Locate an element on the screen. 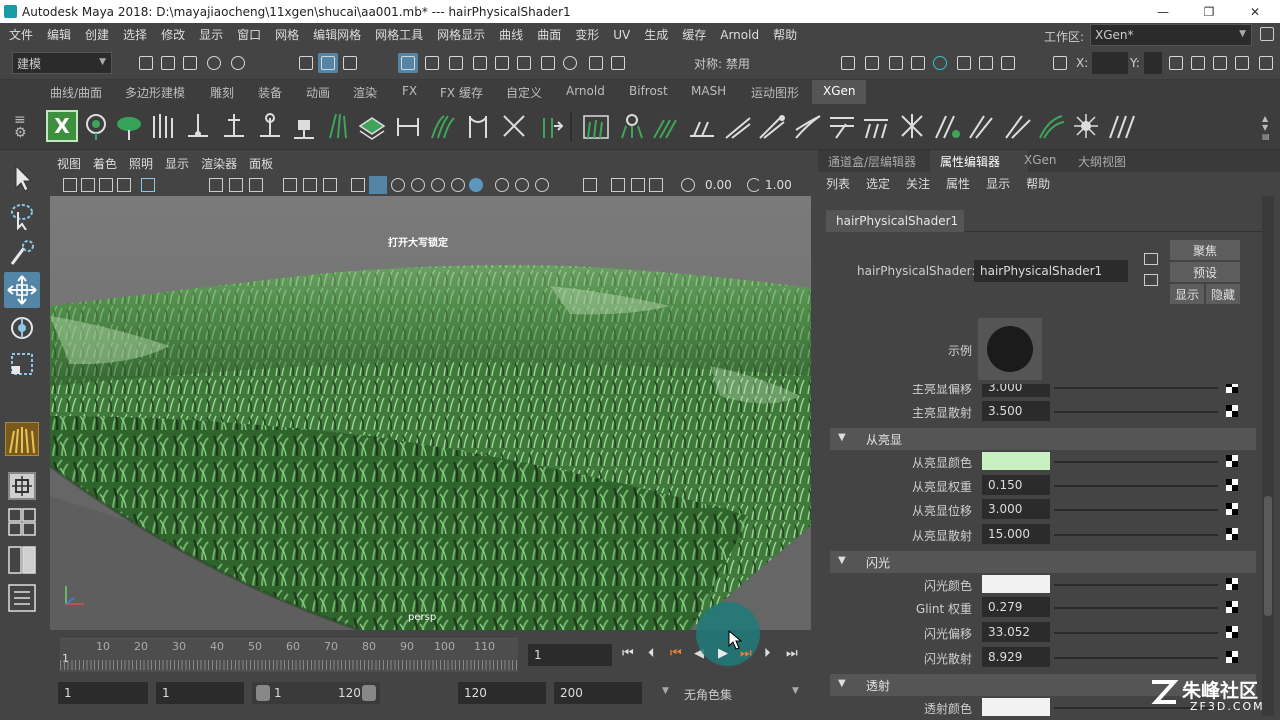 Image resolution: width=1280 pixels, height=720 pixels. shelf-tab-mash: MASH is located at coordinates (708, 91).